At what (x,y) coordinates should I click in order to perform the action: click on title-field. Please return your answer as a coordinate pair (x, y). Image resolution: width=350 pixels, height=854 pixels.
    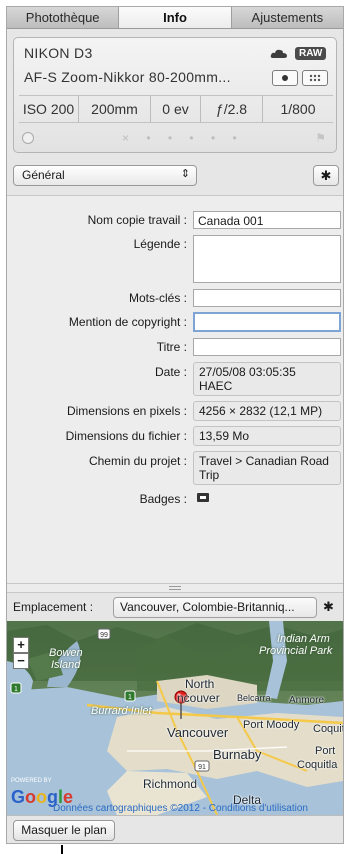
    Looking at the image, I should click on (267, 347).